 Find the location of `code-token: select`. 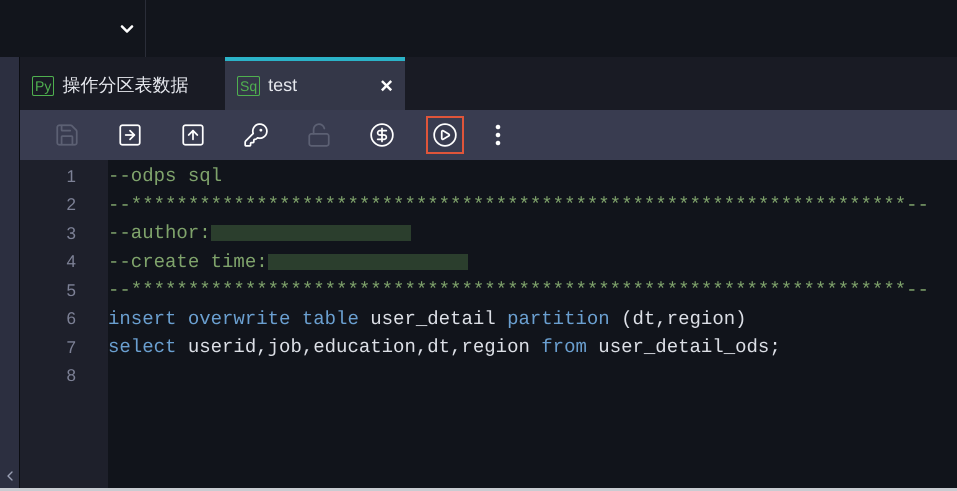

code-token: select is located at coordinates (142, 347).